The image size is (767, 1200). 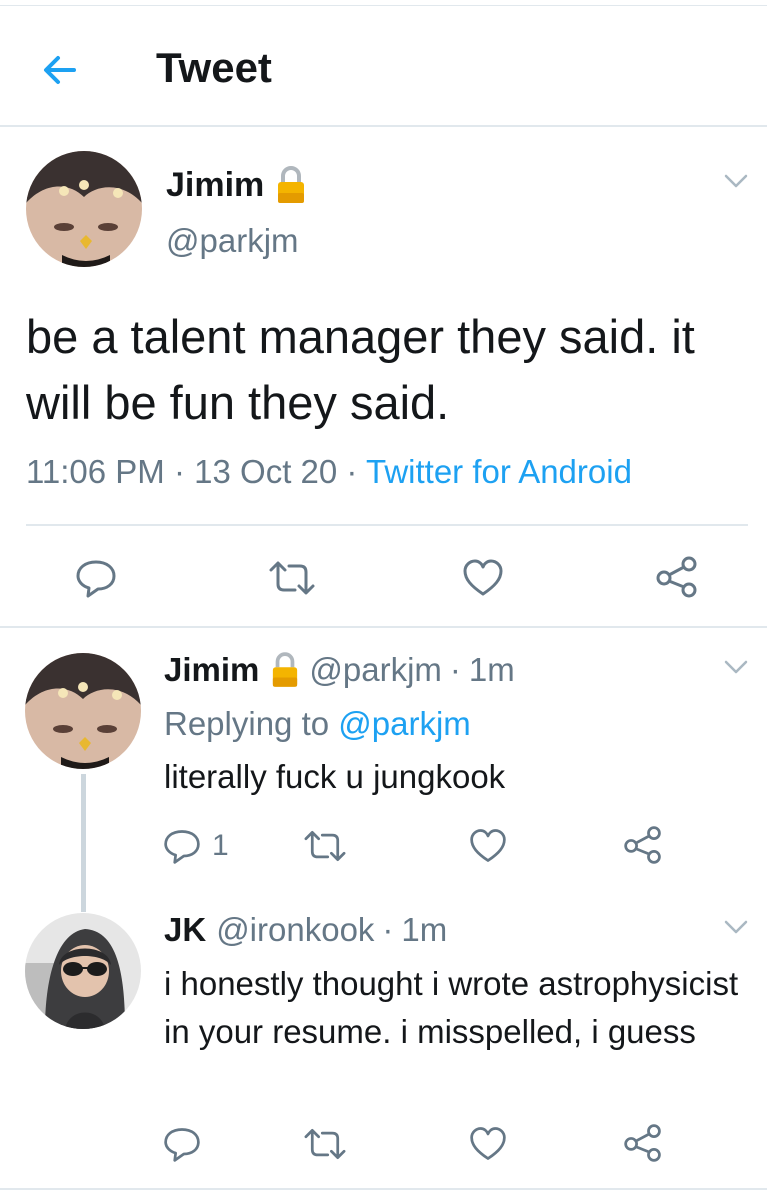 What do you see at coordinates (383, 576) in the screenshot?
I see `tweet-actions` at bounding box center [383, 576].